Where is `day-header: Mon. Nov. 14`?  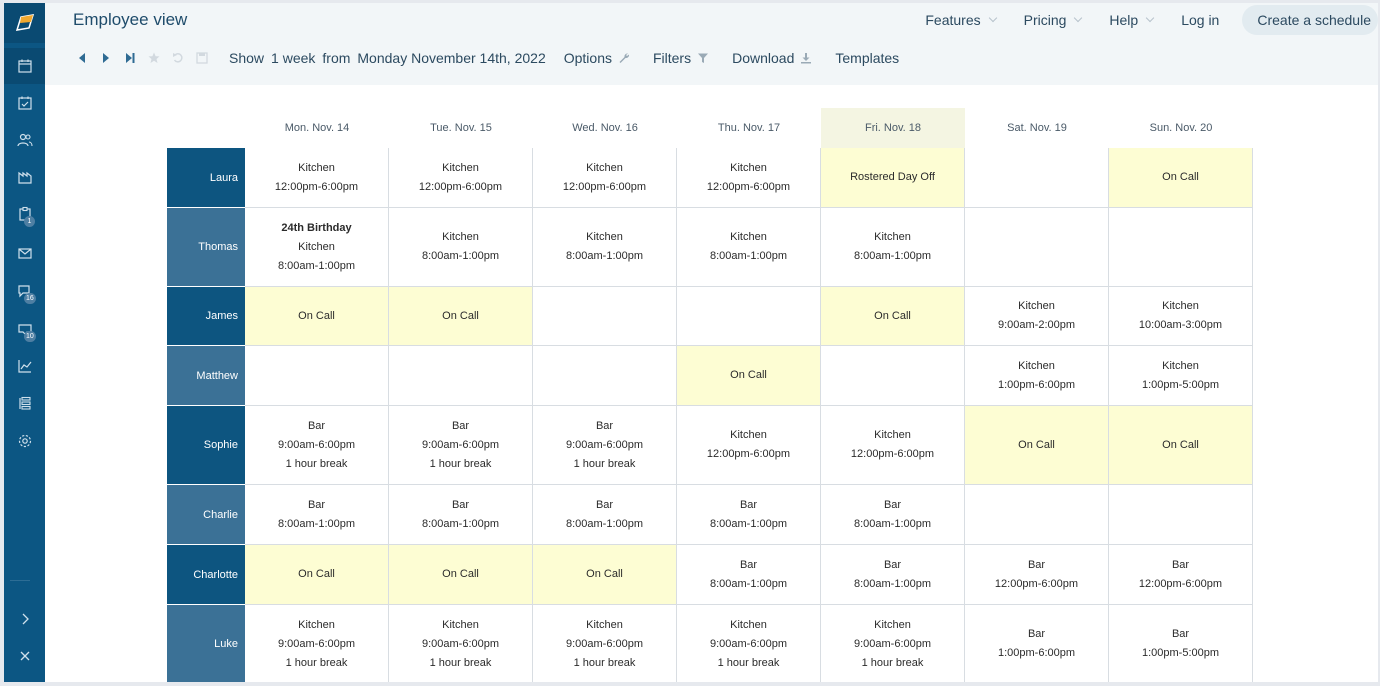
day-header: Mon. Nov. 14 is located at coordinates (317, 128).